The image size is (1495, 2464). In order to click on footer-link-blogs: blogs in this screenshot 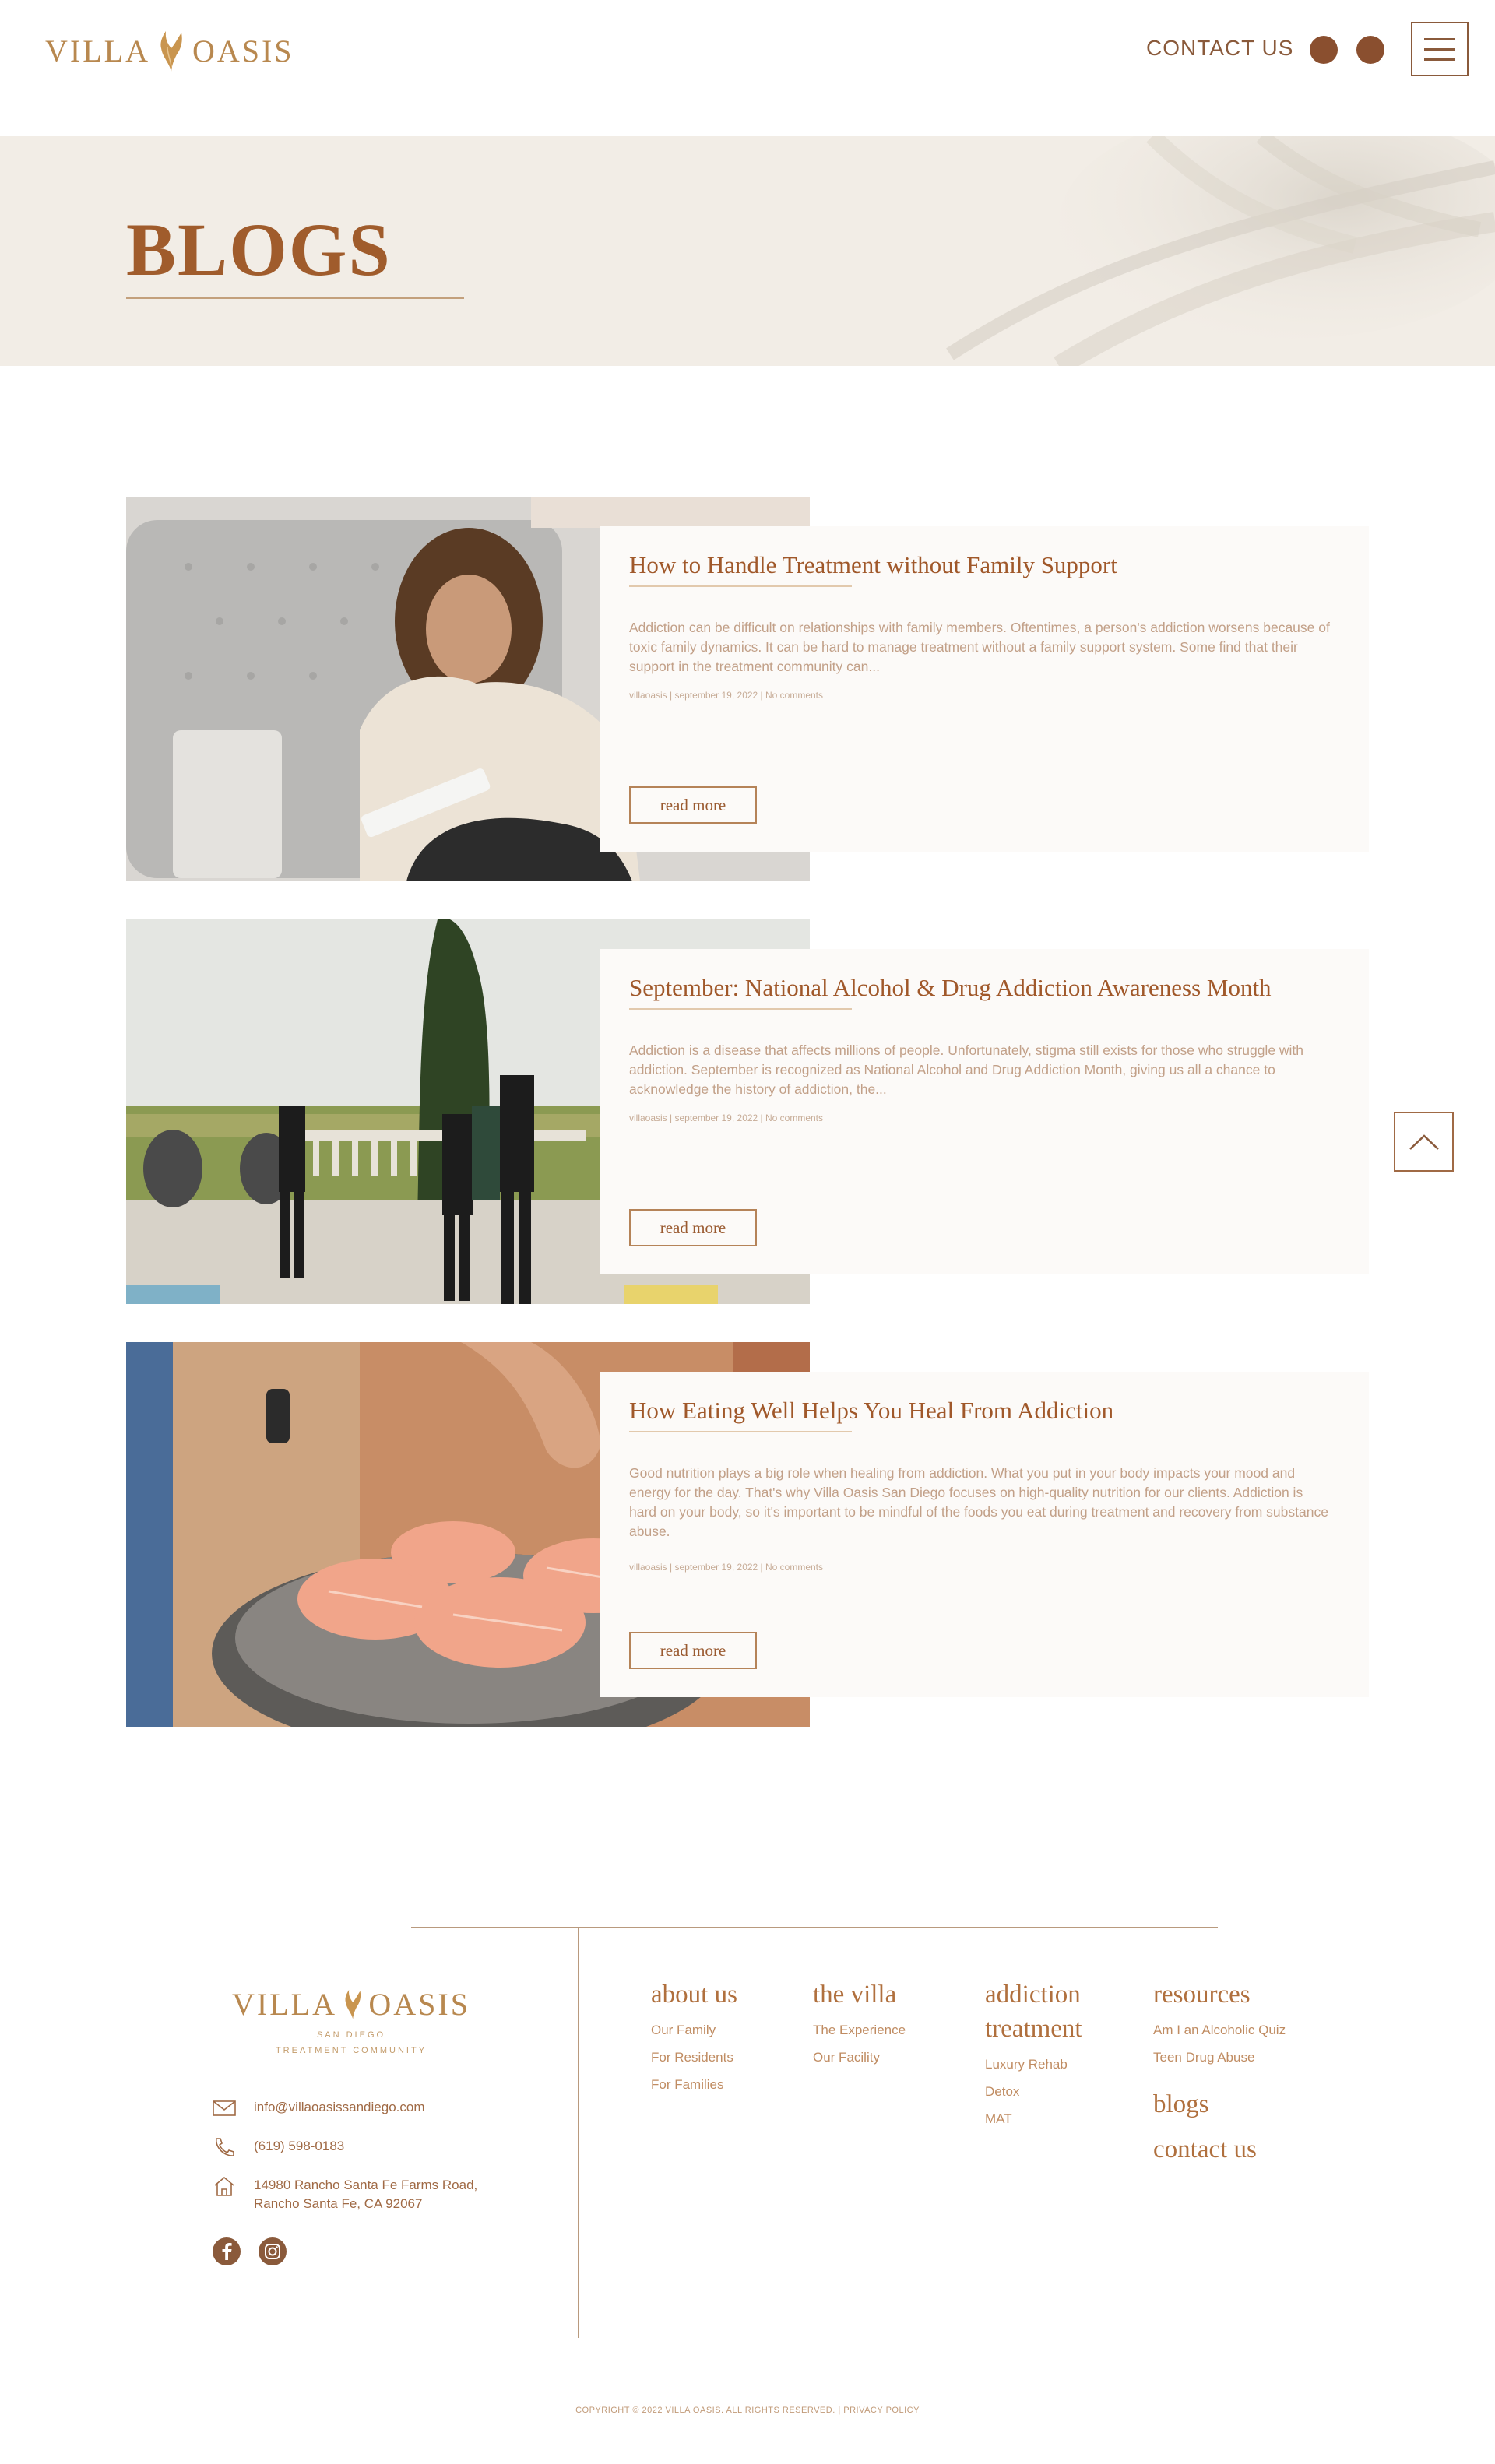, I will do `click(1219, 2104)`.